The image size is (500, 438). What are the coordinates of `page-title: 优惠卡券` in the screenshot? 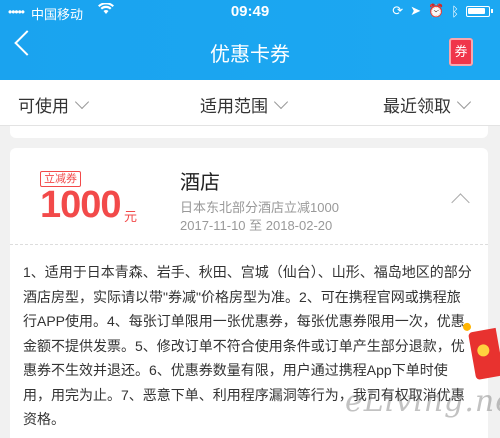 It's located at (250, 55).